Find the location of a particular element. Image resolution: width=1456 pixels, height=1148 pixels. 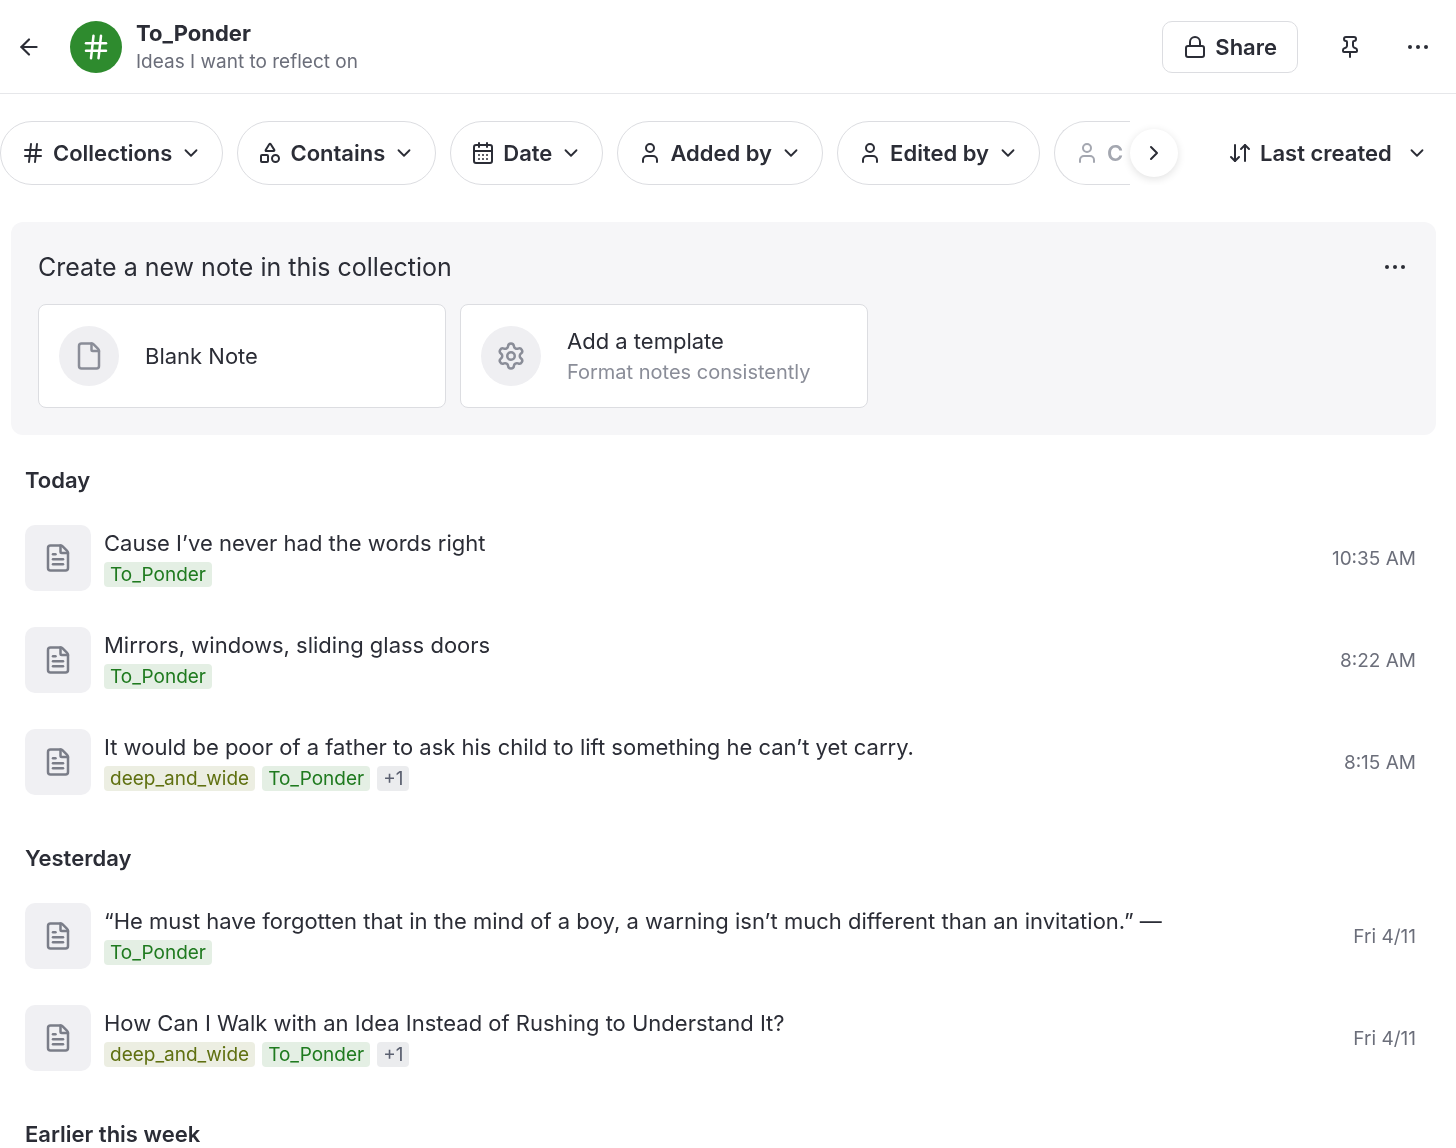

note-title: “He must have forgotten that in the mind of a boy, a warning isn’t much different than an invitation.” — is located at coordinates (722, 920).